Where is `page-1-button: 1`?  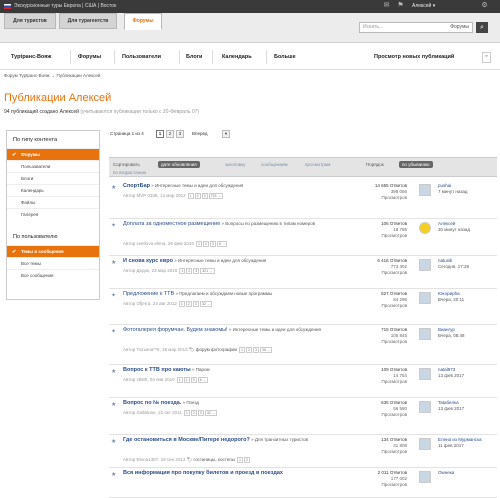 page-1-button: 1 is located at coordinates (160, 134).